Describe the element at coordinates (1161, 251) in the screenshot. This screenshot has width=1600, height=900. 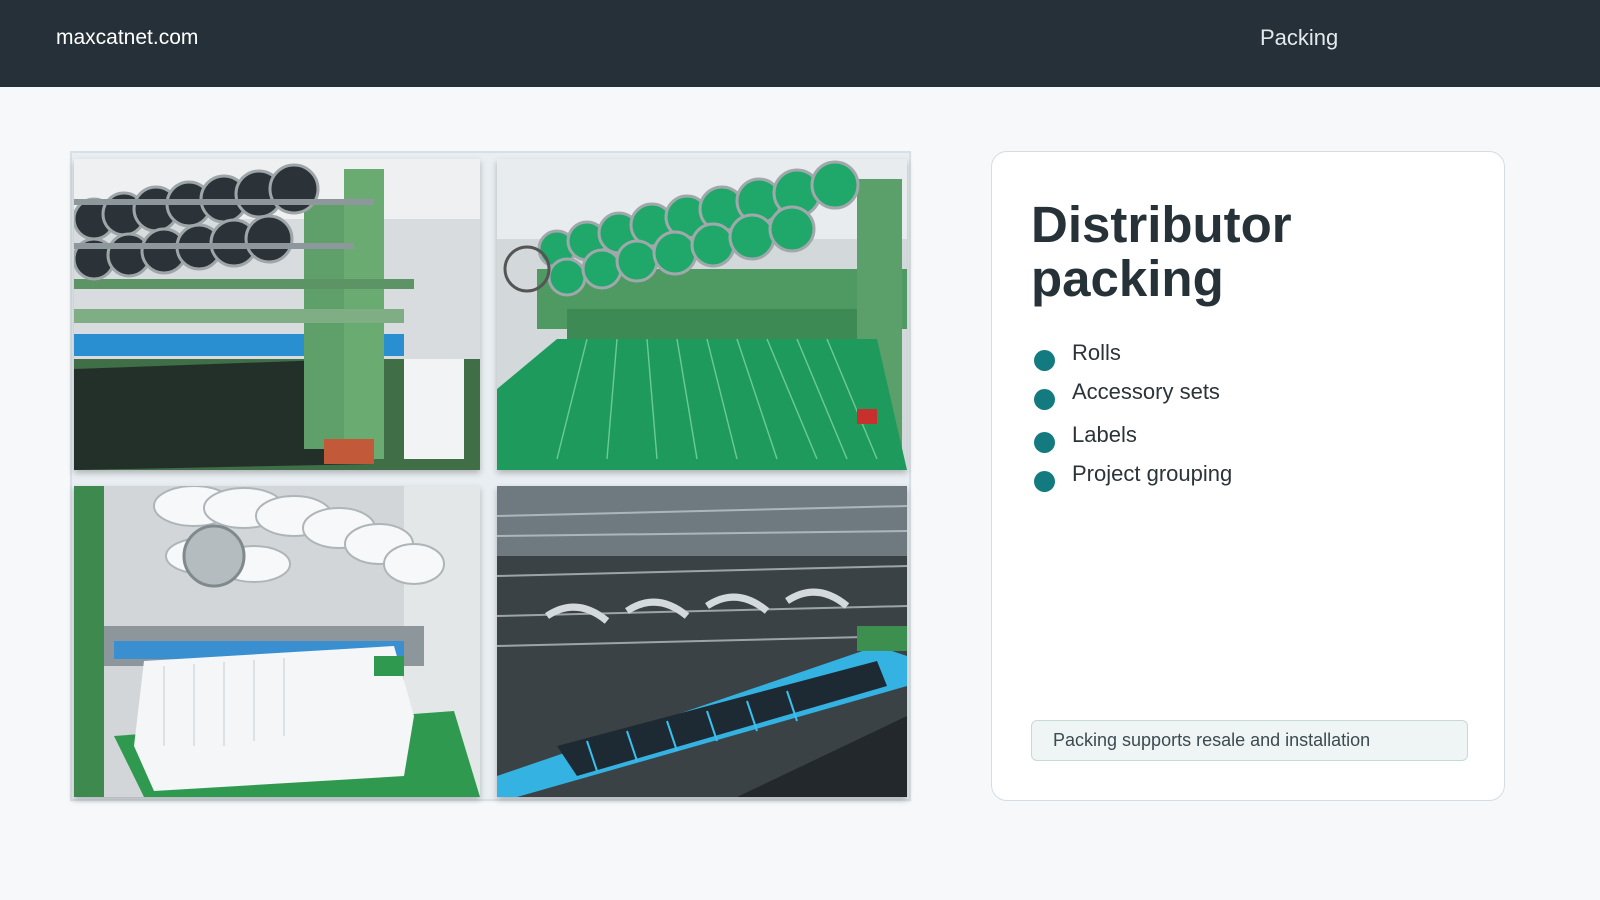
I see `card-title: Distributor packing` at that location.